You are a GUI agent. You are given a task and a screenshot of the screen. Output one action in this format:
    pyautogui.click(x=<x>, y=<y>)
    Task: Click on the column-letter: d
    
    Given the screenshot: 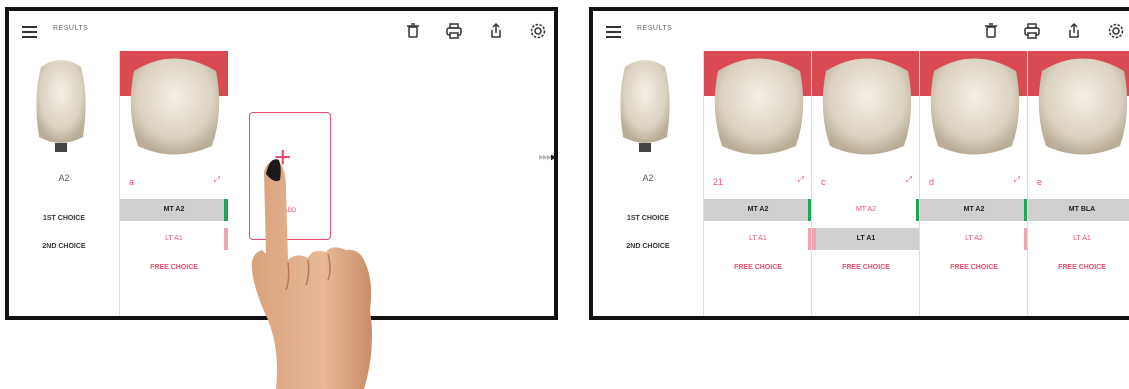 What is the action you would take?
    pyautogui.click(x=932, y=182)
    